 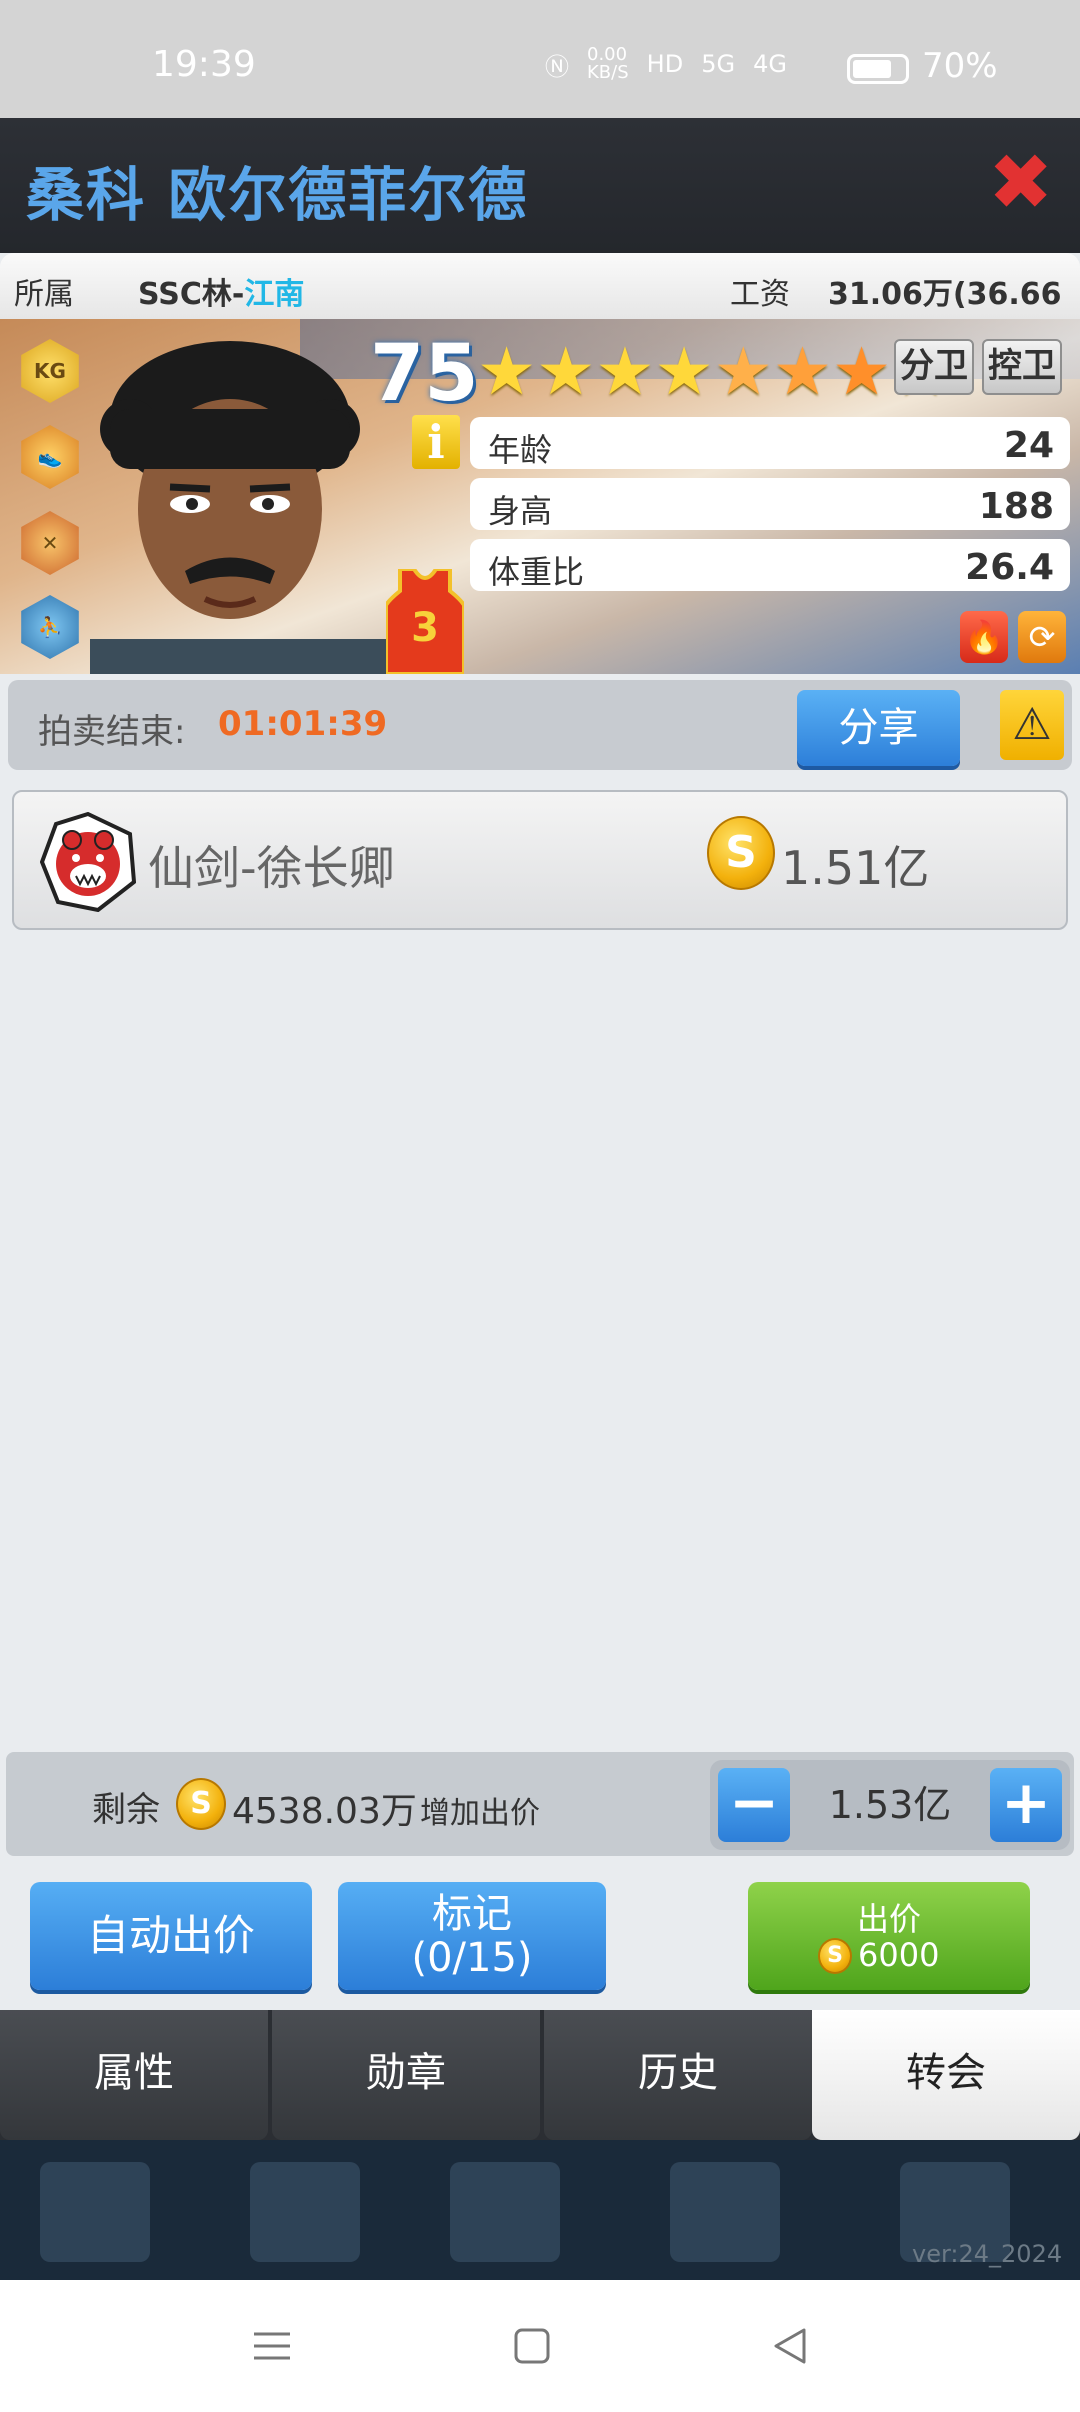 I want to click on title-bar: 桑科 欧尔德菲尔德 ✖, so click(x=540, y=185).